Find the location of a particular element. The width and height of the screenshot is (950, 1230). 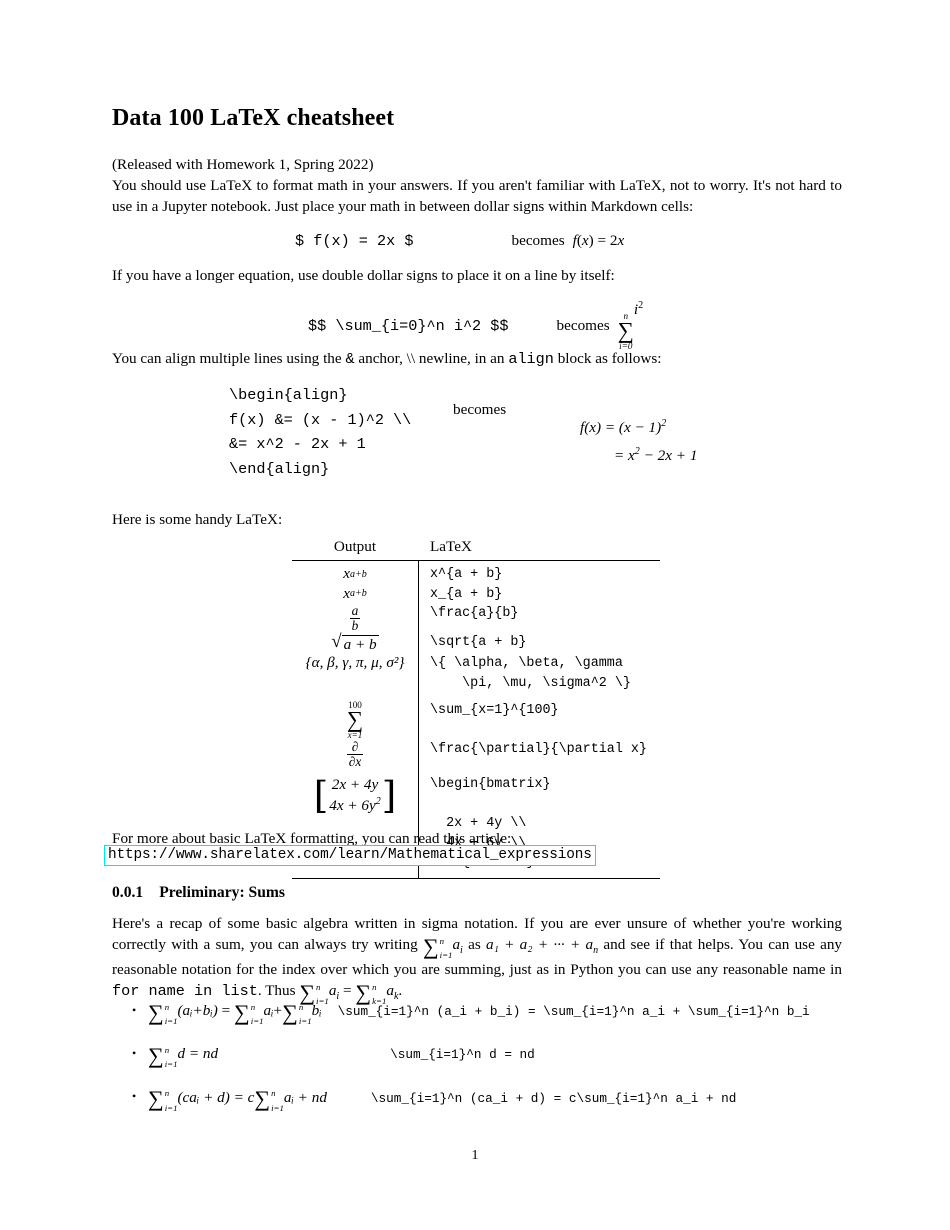

column-header-latex: LaTeX is located at coordinates (451, 546).